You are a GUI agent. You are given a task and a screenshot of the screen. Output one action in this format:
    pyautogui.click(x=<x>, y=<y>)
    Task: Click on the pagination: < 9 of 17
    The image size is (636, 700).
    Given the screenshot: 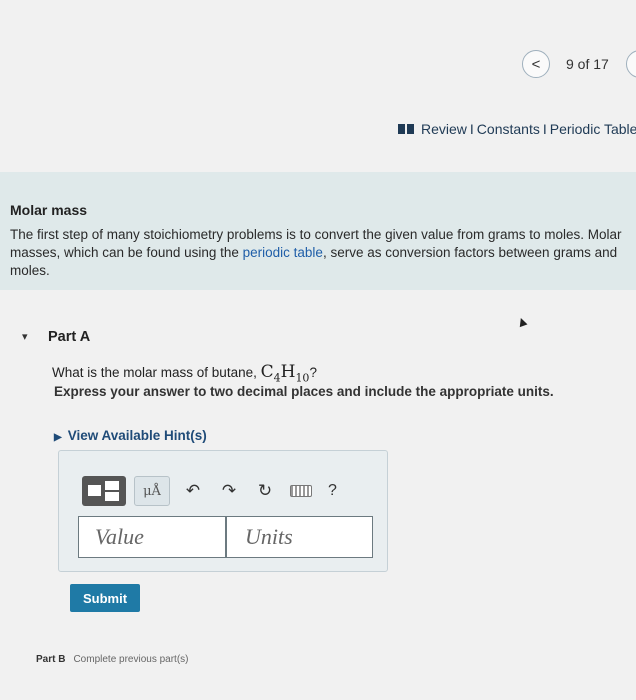 What is the action you would take?
    pyautogui.click(x=565, y=64)
    